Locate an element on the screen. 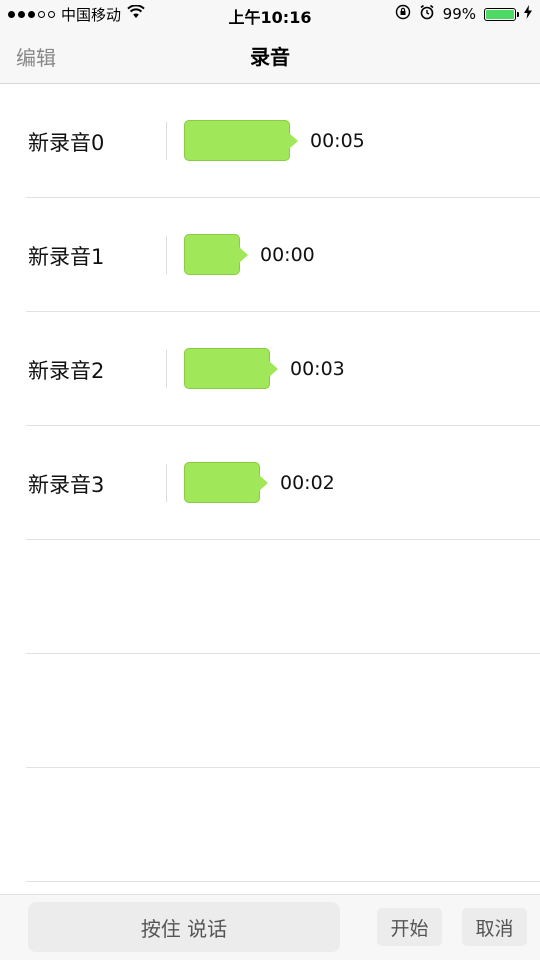 The height and width of the screenshot is (960, 540). recording-row: 新录音1 00:00 is located at coordinates (283, 255).